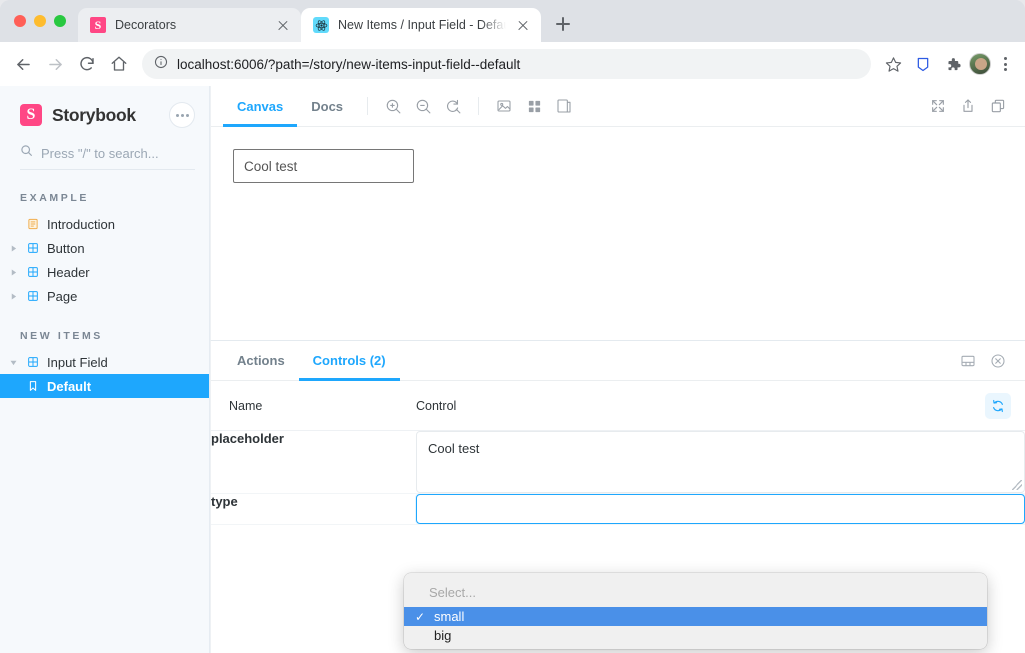 The height and width of the screenshot is (653, 1025). I want to click on reset-controls-icon, so click(998, 406).